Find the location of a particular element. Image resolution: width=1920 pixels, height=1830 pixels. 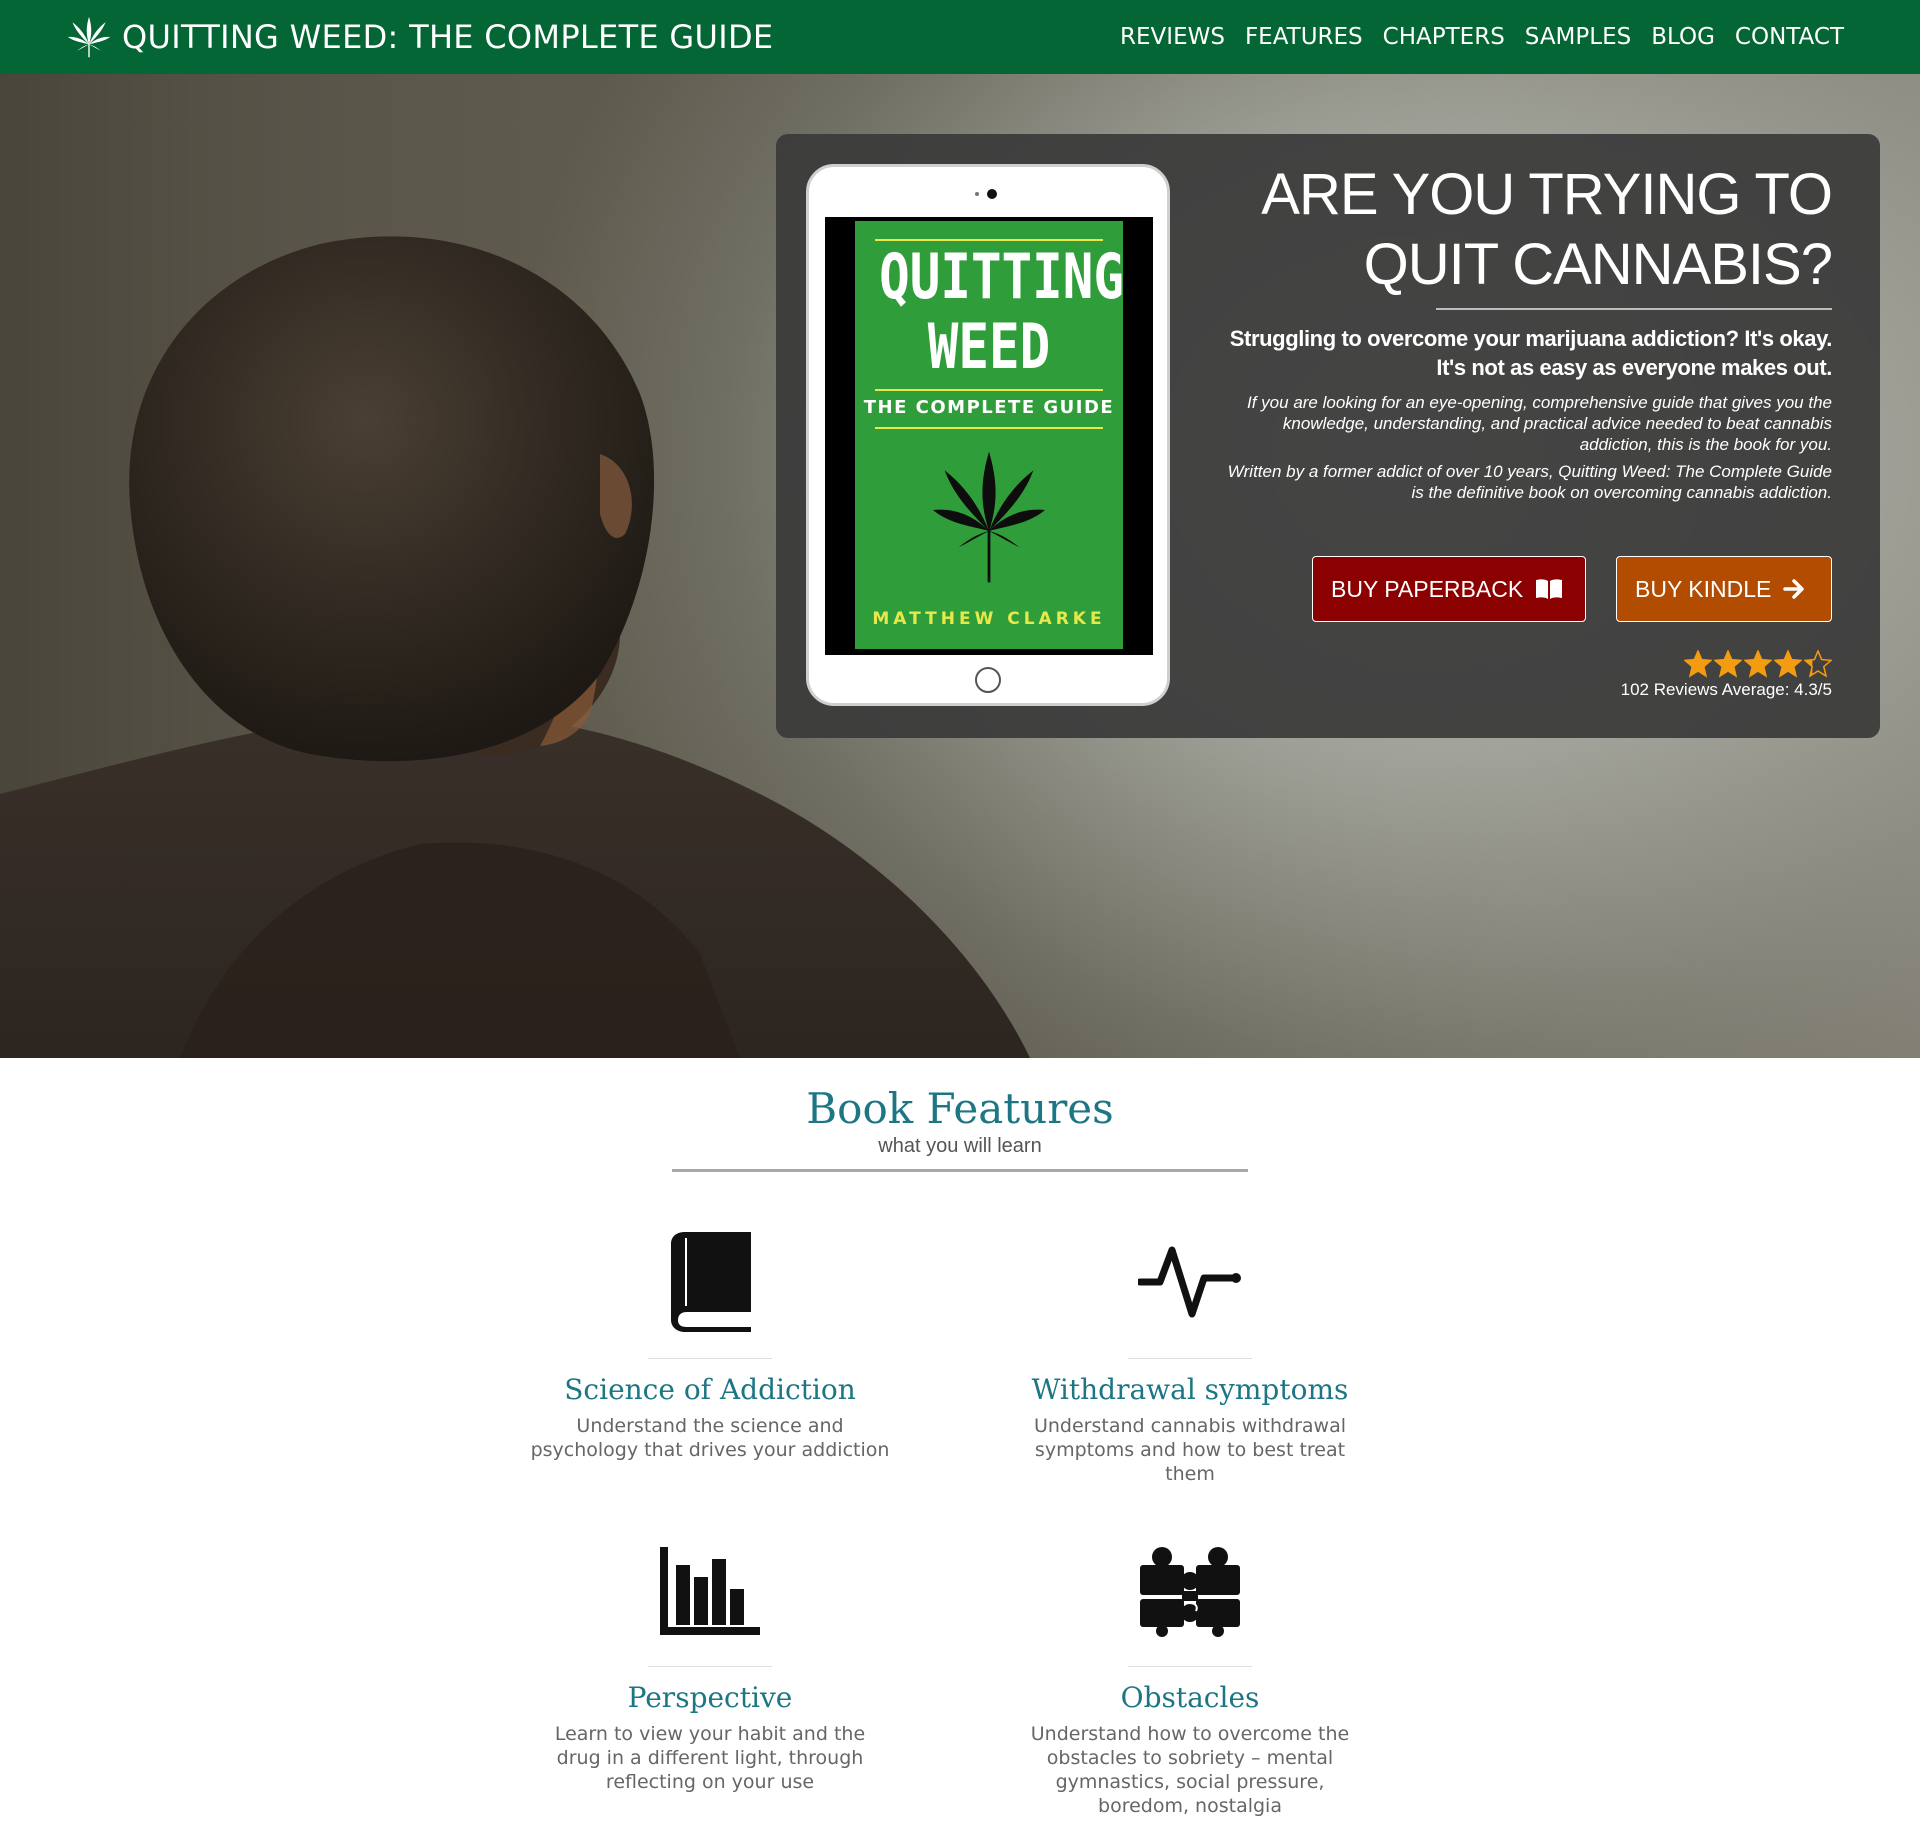

bar-chart-icon is located at coordinates (710, 1591).